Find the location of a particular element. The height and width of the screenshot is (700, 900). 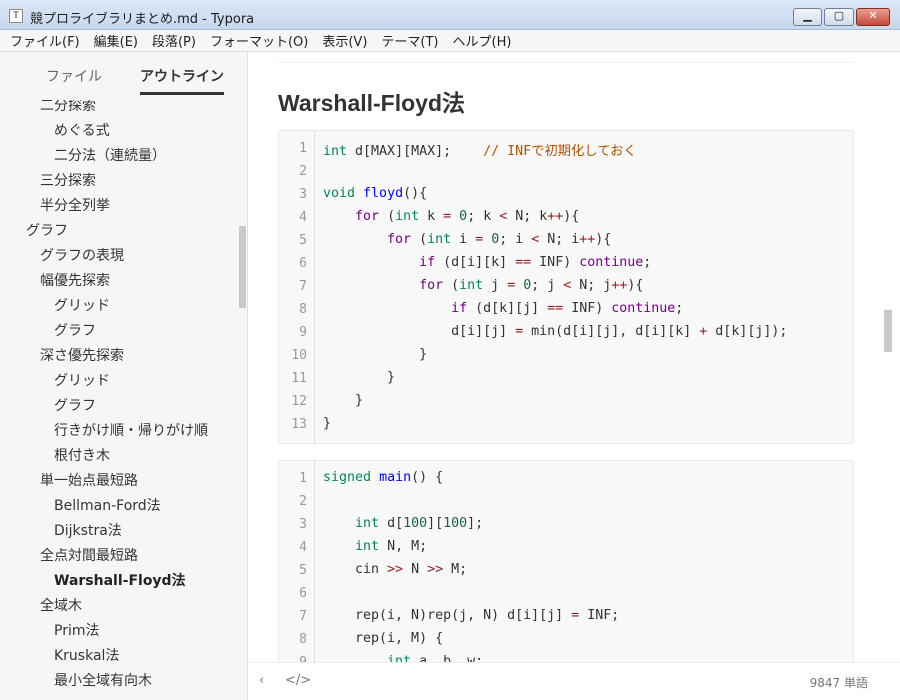

menu-theme: テーマ(T) is located at coordinates (409, 40).